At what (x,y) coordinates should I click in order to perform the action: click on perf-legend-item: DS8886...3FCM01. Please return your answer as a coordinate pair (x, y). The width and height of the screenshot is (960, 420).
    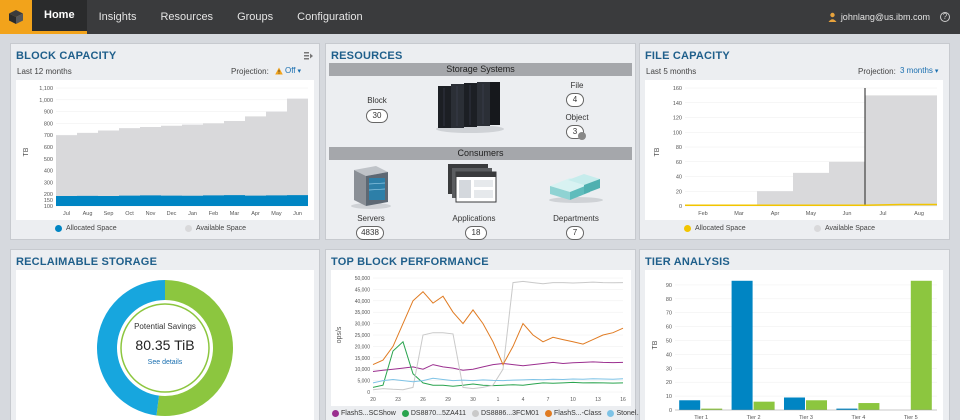
    Looking at the image, I should click on (505, 413).